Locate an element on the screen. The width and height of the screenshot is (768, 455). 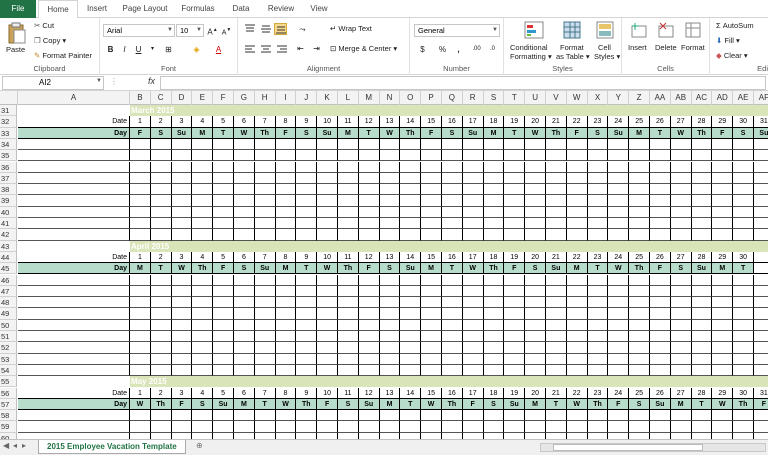
date-cell: 16 is located at coordinates (452, 122).